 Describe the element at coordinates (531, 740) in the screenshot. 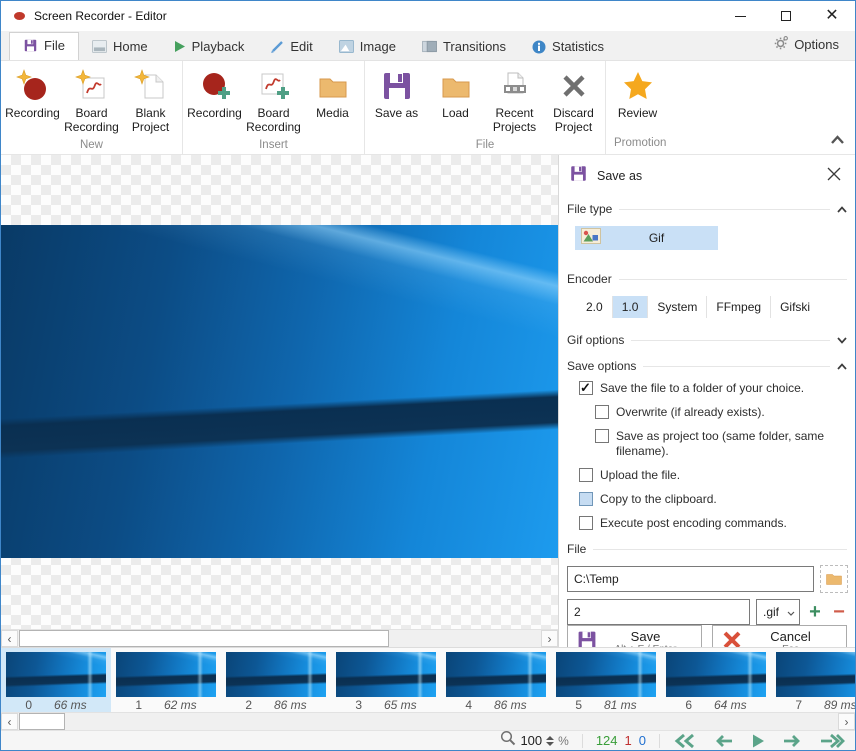

I see `zoom-value: 100` at that location.